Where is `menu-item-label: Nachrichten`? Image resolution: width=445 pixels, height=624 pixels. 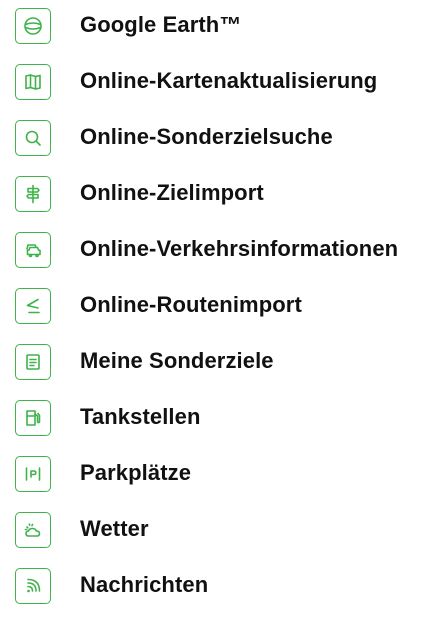 menu-item-label: Nachrichten is located at coordinates (144, 584).